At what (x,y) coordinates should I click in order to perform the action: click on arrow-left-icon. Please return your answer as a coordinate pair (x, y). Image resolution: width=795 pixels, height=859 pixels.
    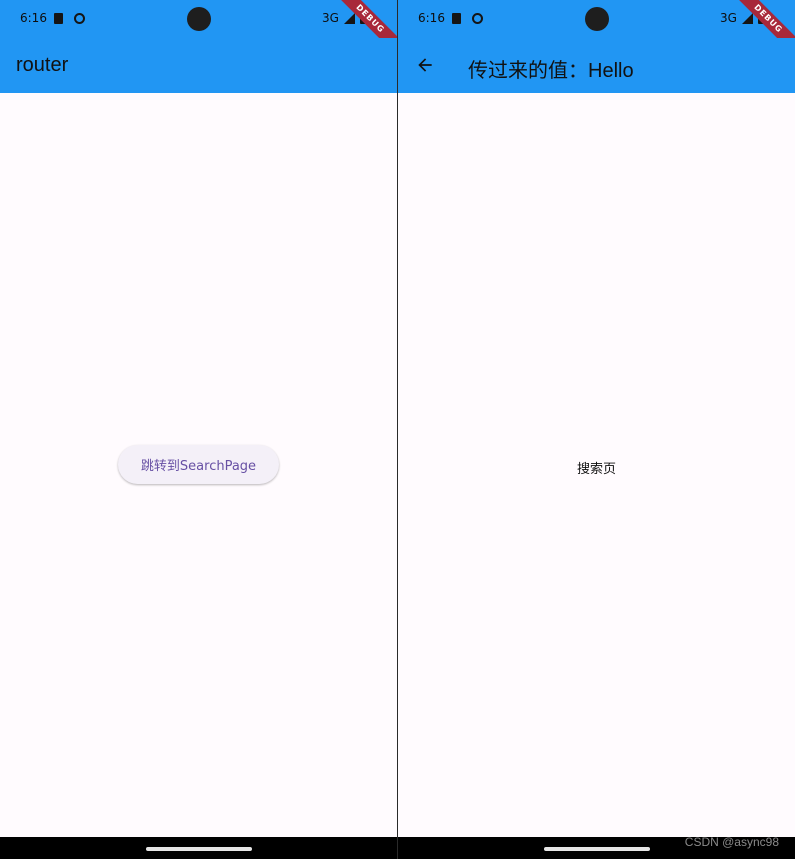
    Looking at the image, I should click on (425, 65).